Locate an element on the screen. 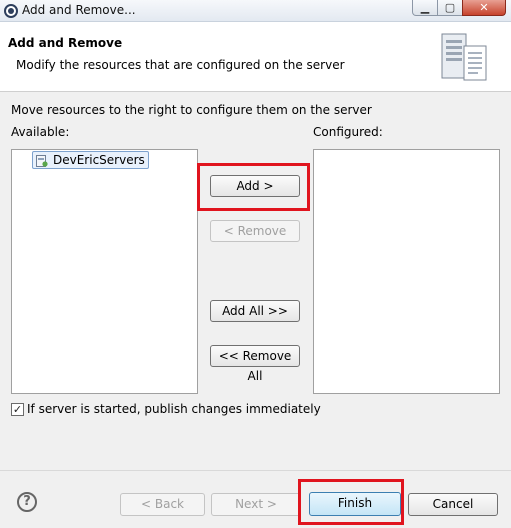 The width and height of the screenshot is (511, 528). back-button: < Back is located at coordinates (162, 504).